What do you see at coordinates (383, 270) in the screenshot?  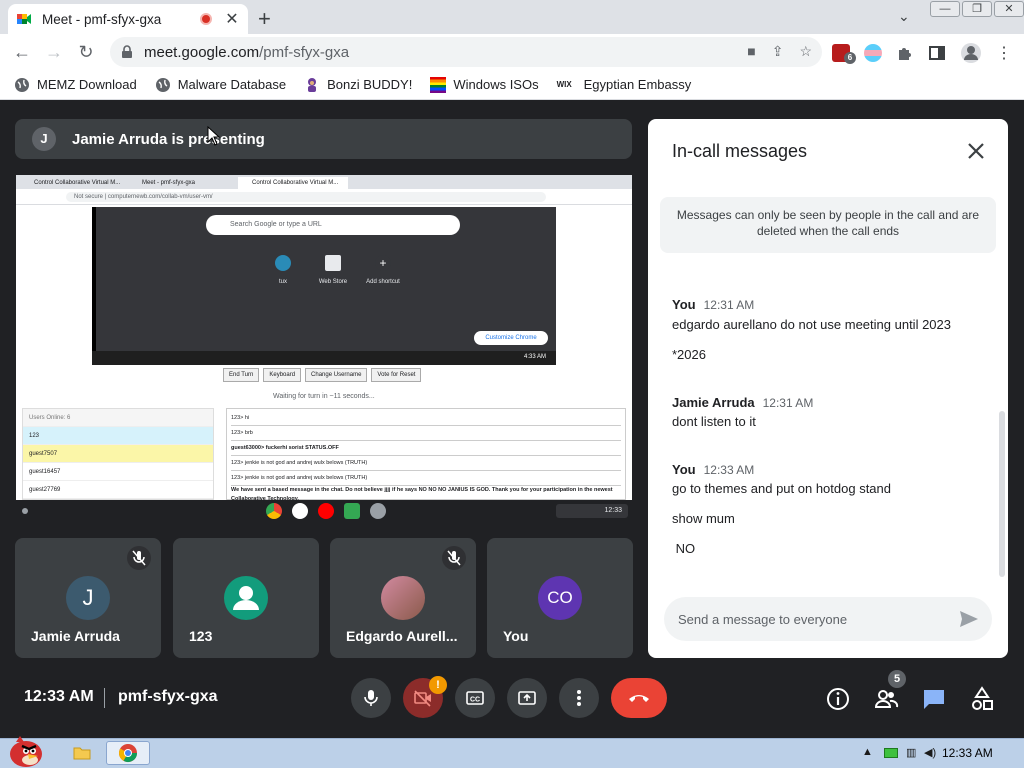 I see `shared-shortcut: + Add shortcut` at bounding box center [383, 270].